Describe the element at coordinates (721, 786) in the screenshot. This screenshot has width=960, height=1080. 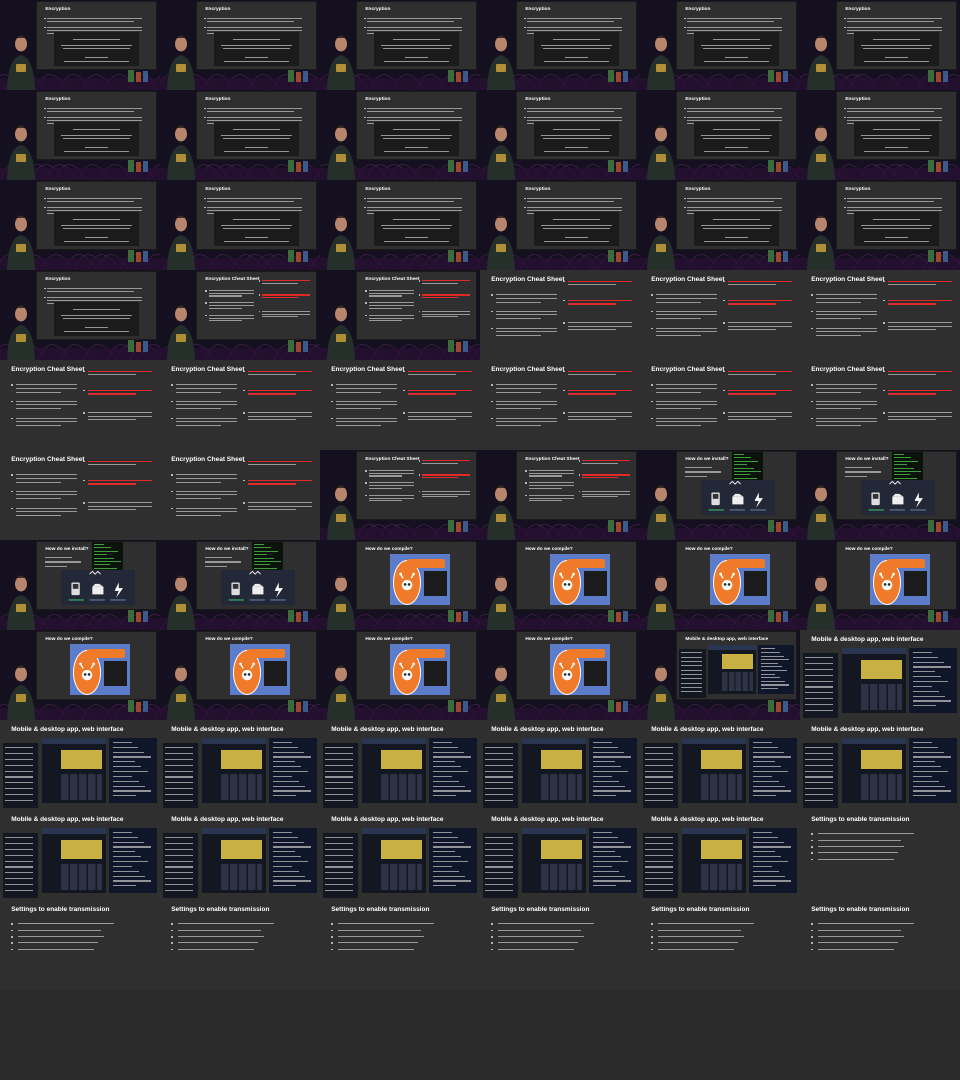
I see `stats-grid` at that location.